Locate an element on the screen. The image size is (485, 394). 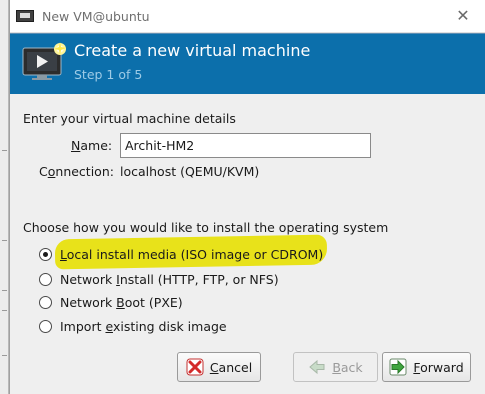
radio-local-install-media: Local install media (ISO image or CDROM) is located at coordinates (181, 254).